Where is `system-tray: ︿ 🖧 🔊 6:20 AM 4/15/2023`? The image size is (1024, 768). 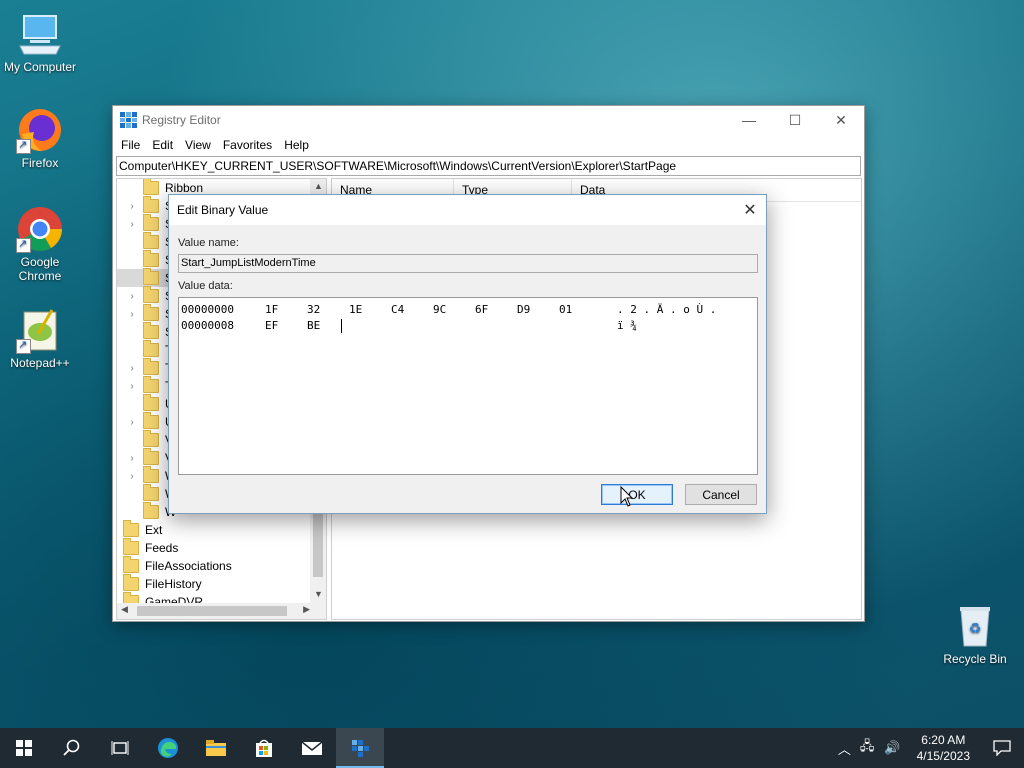
system-tray: ︿ 🖧 🔊 6:20 AM 4/15/2023 is located at coordinates (928, 748).